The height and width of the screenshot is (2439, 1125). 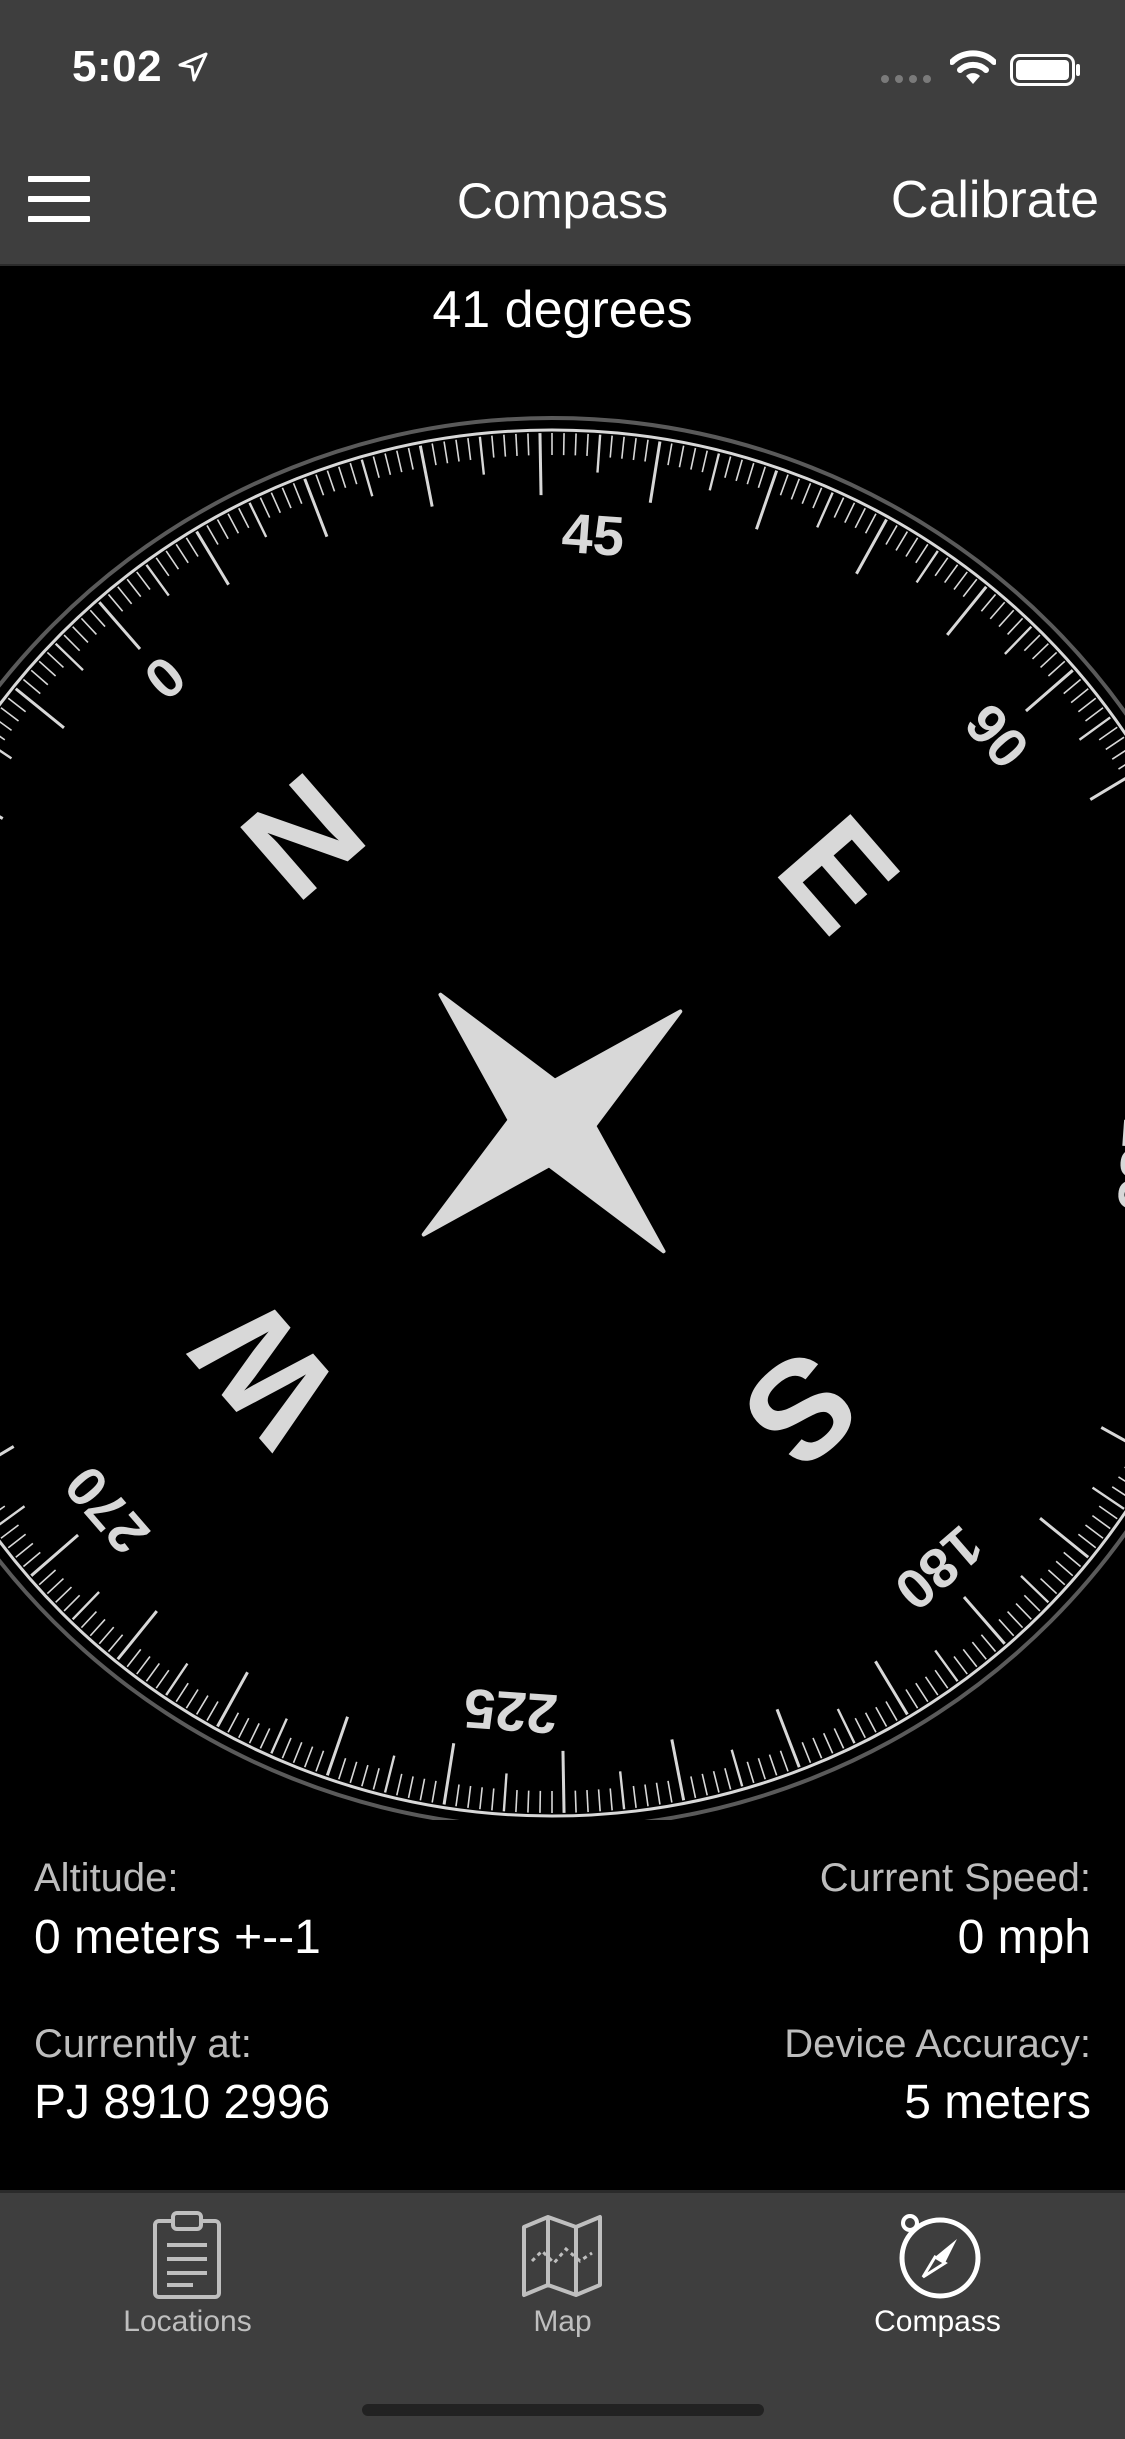 What do you see at coordinates (563, 2410) in the screenshot?
I see `home-indicator` at bounding box center [563, 2410].